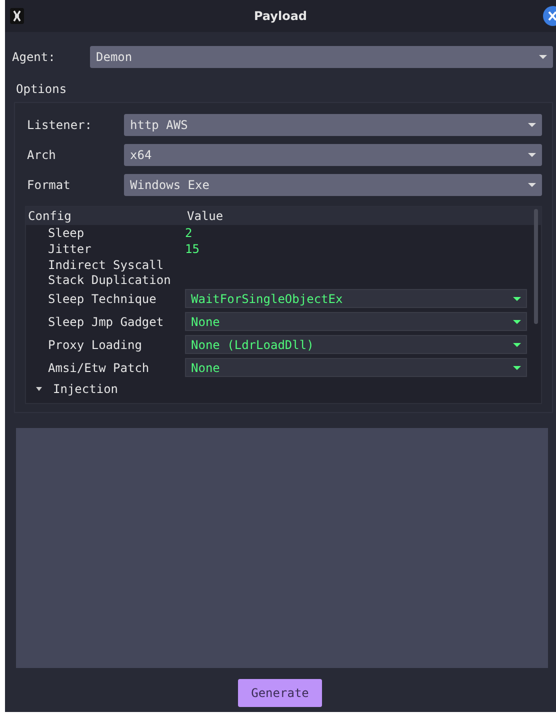 The image size is (556, 717). What do you see at coordinates (98, 367) in the screenshot?
I see `config-name: Amsi/Etw Patch` at bounding box center [98, 367].